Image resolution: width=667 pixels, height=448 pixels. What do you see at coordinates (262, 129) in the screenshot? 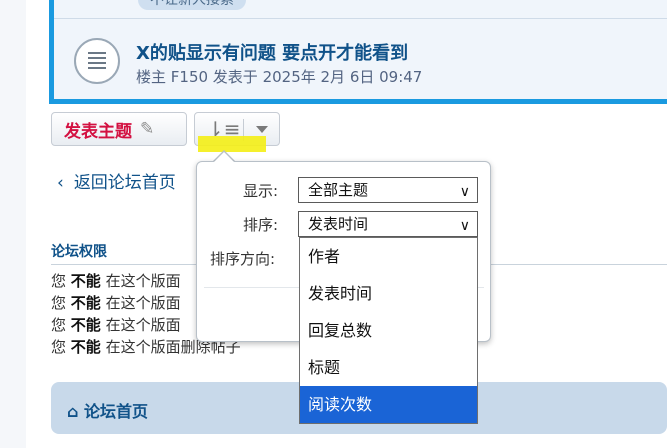
I see `caret-down-icon` at bounding box center [262, 129].